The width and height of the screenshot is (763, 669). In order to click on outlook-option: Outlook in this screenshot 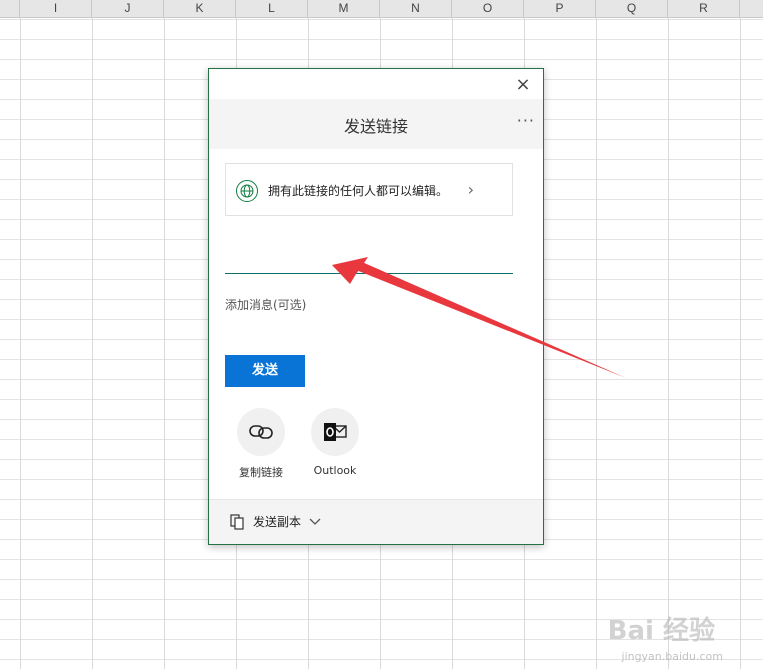, I will do `click(335, 442)`.